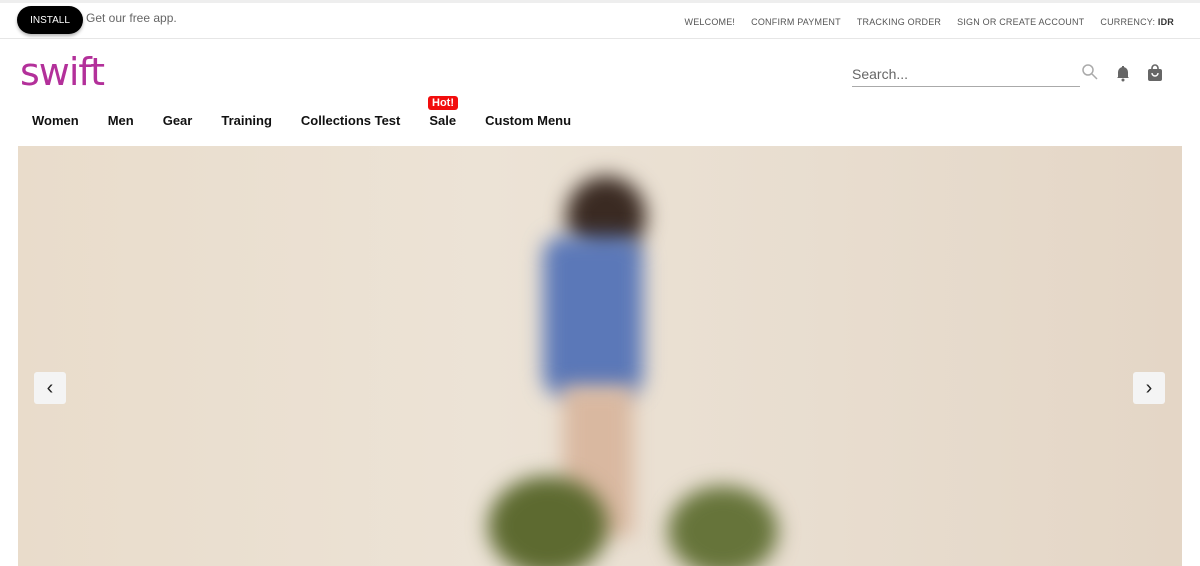  Describe the element at coordinates (796, 22) in the screenshot. I see `confirm-payment-link: CONFIRM PAYMENT` at that location.